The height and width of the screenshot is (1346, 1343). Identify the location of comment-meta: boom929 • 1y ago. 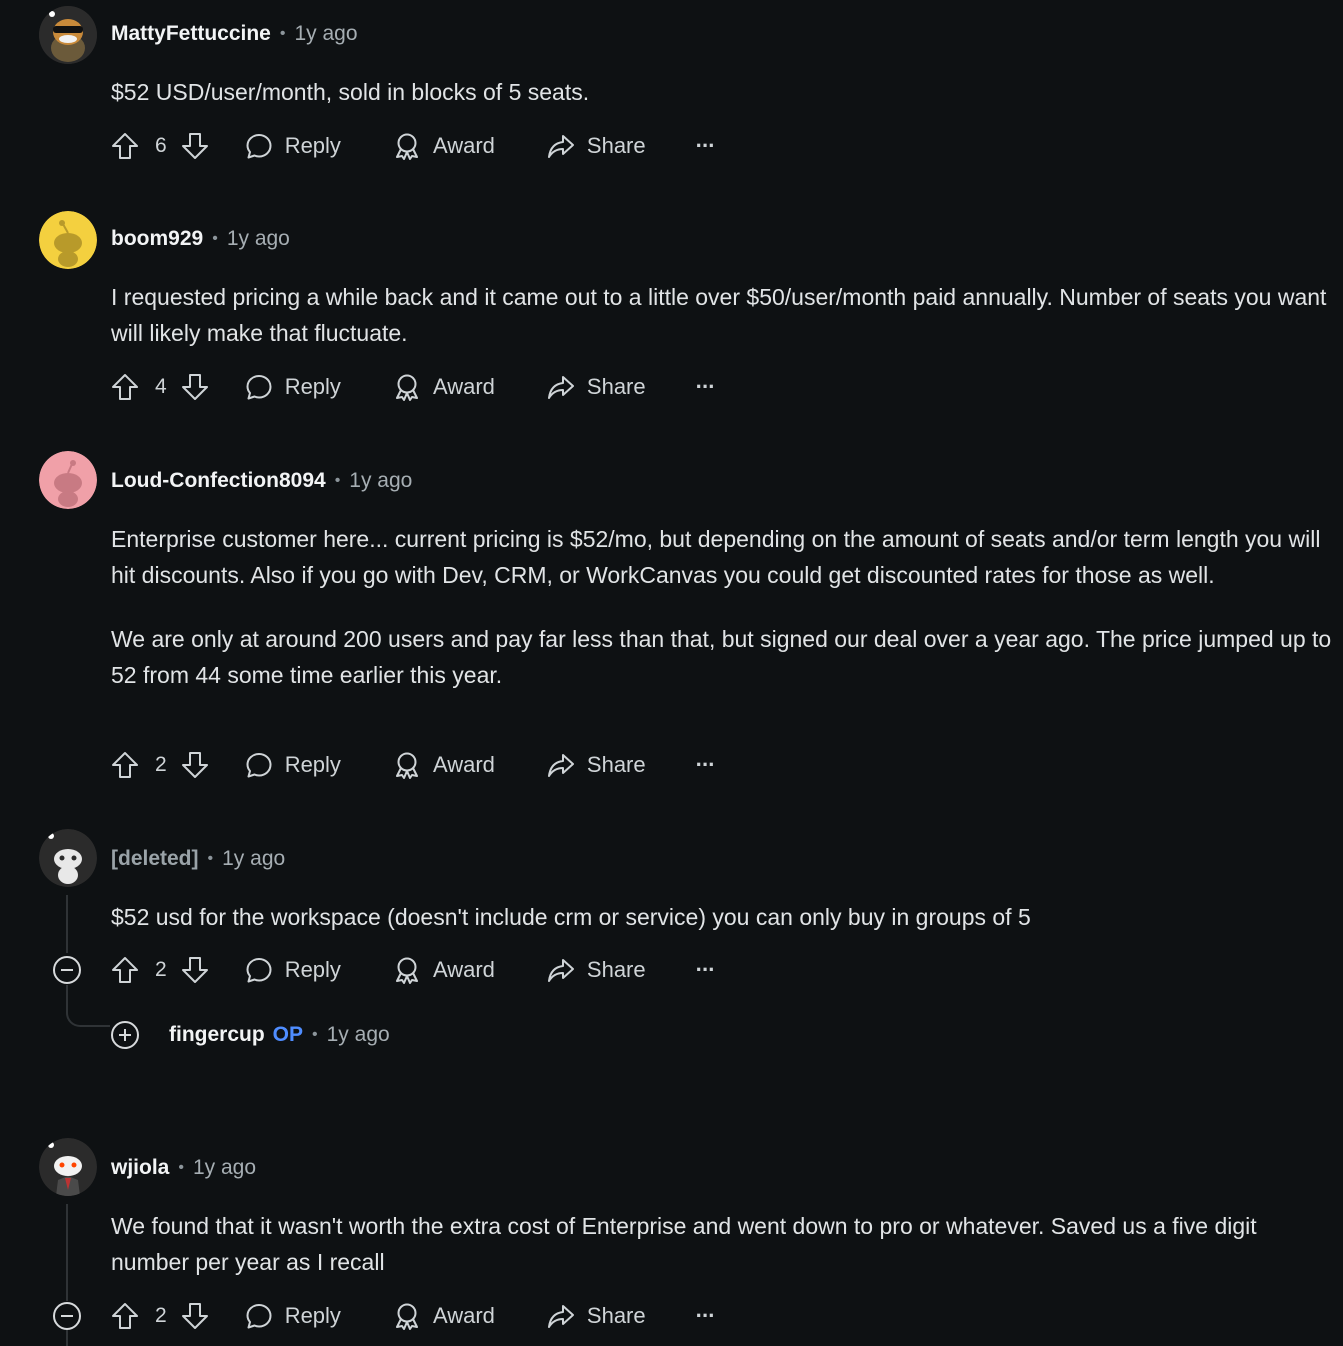
(200, 239).